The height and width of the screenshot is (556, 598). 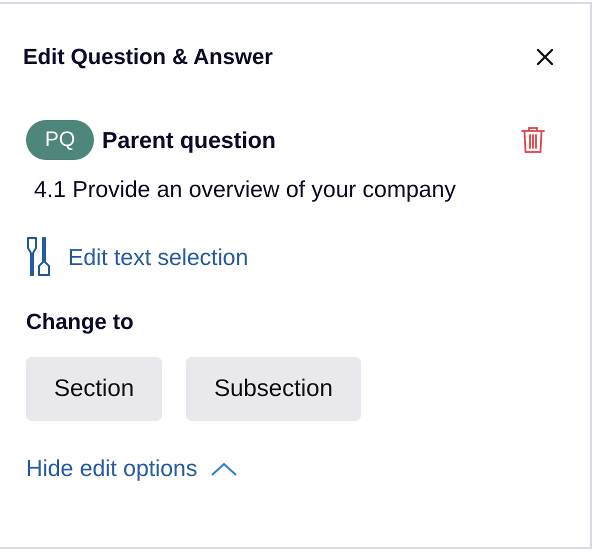 I want to click on chevron-icon, so click(x=224, y=469).